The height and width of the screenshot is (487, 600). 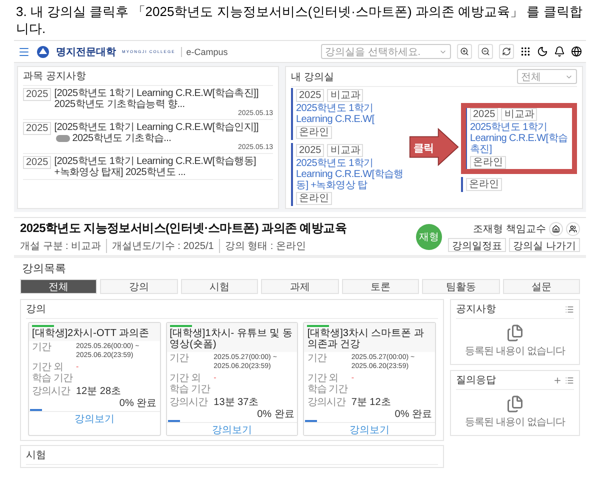 I want to click on filter-tab: 팀활동, so click(x=461, y=286).